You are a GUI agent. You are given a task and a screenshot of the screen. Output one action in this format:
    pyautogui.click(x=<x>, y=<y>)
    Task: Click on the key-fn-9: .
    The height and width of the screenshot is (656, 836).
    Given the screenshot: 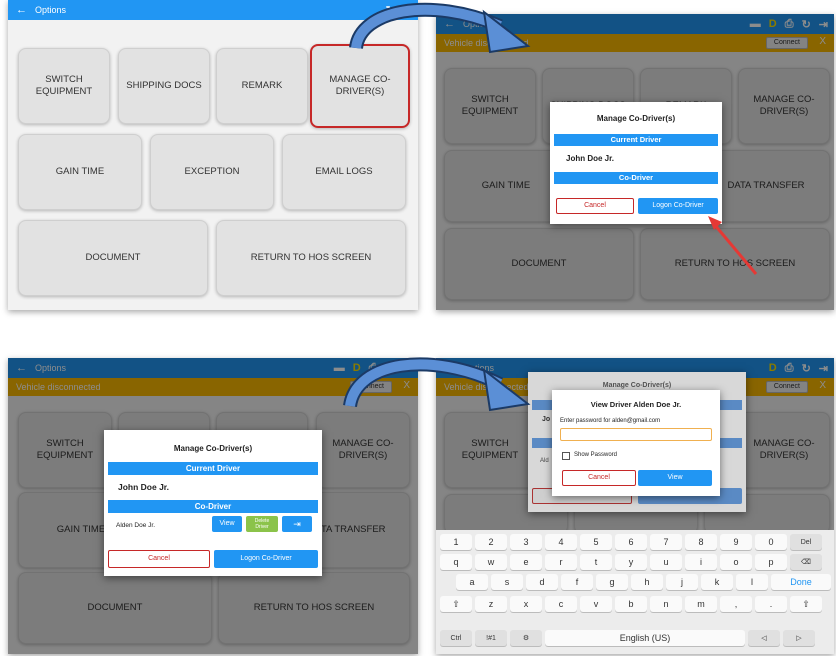 What is the action you would take?
    pyautogui.click(x=771, y=604)
    